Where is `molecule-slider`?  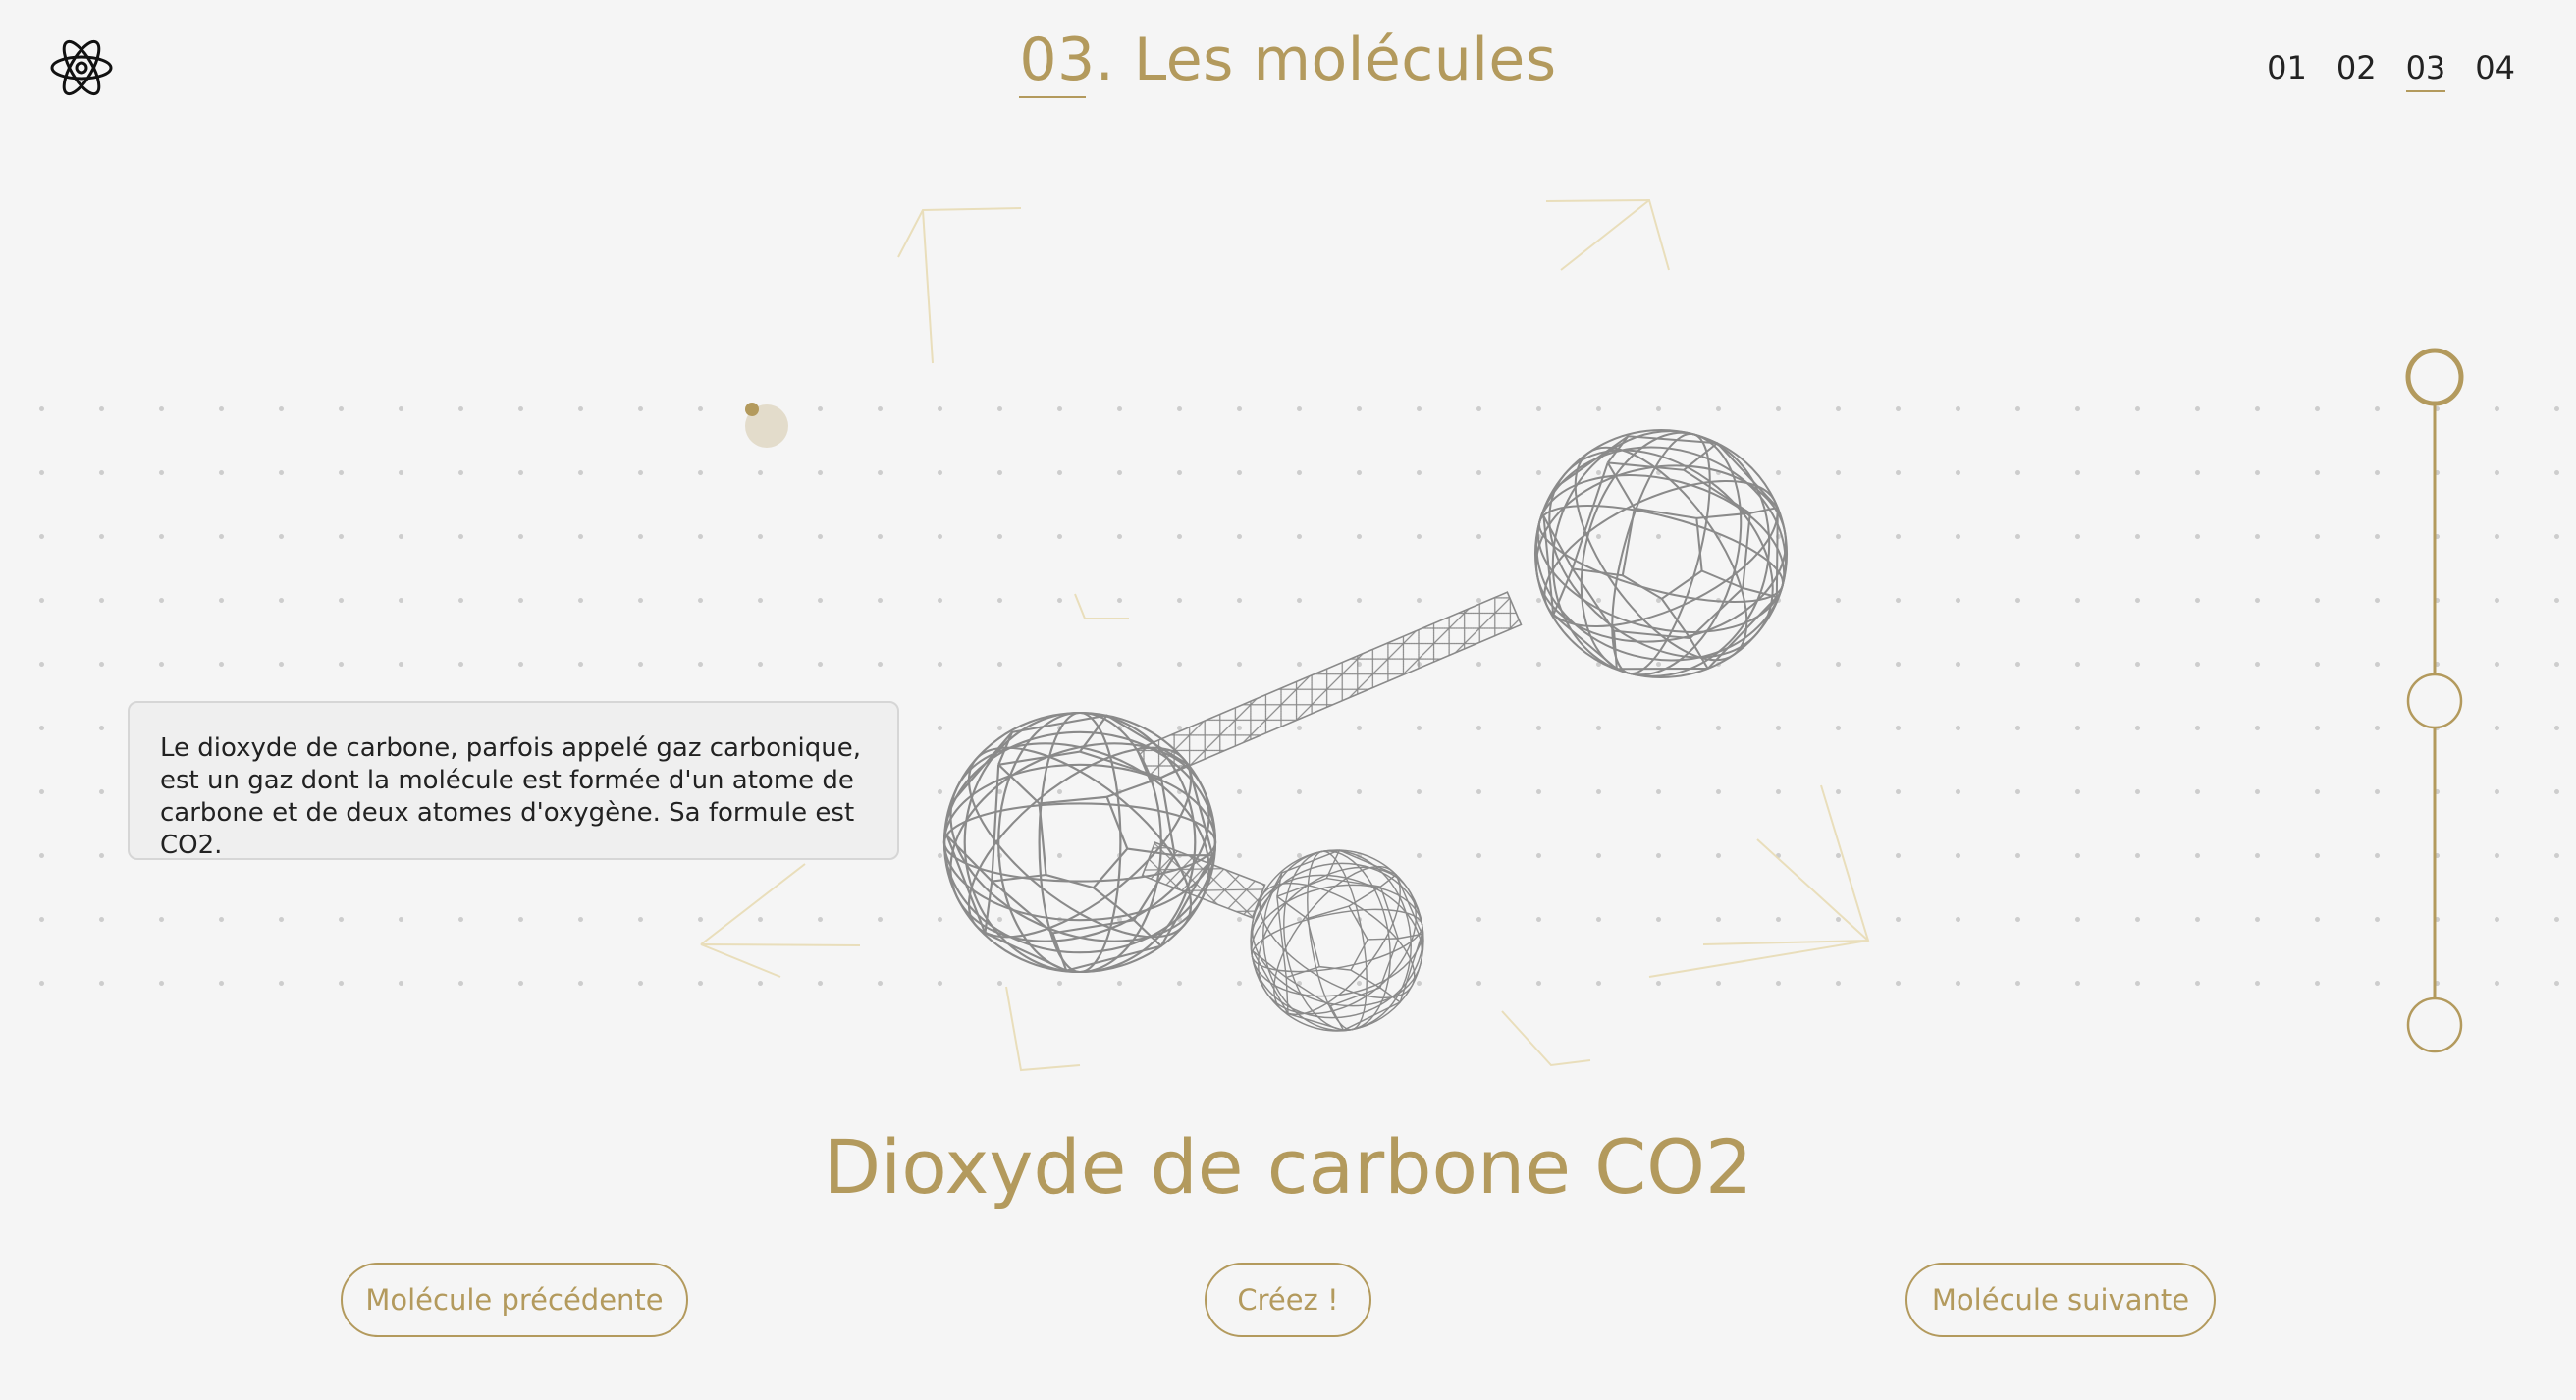
molecule-slider is located at coordinates (2434, 701).